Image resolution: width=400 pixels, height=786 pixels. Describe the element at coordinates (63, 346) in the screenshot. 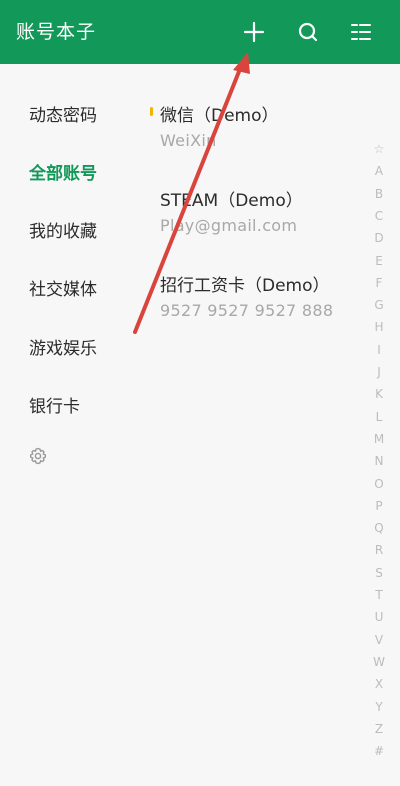

I see `sidebar-item-games: 游戏娱乐` at that location.